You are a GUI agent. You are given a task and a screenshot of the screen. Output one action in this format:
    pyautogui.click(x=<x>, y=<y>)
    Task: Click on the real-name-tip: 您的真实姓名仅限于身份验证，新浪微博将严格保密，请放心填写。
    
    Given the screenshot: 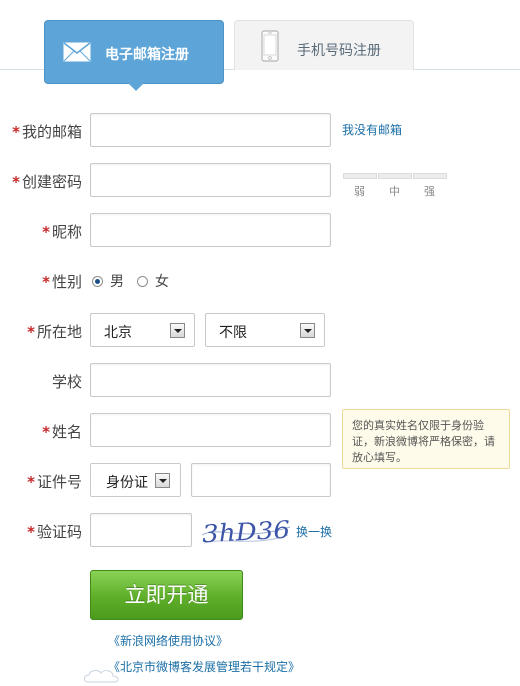 What is the action you would take?
    pyautogui.click(x=426, y=439)
    